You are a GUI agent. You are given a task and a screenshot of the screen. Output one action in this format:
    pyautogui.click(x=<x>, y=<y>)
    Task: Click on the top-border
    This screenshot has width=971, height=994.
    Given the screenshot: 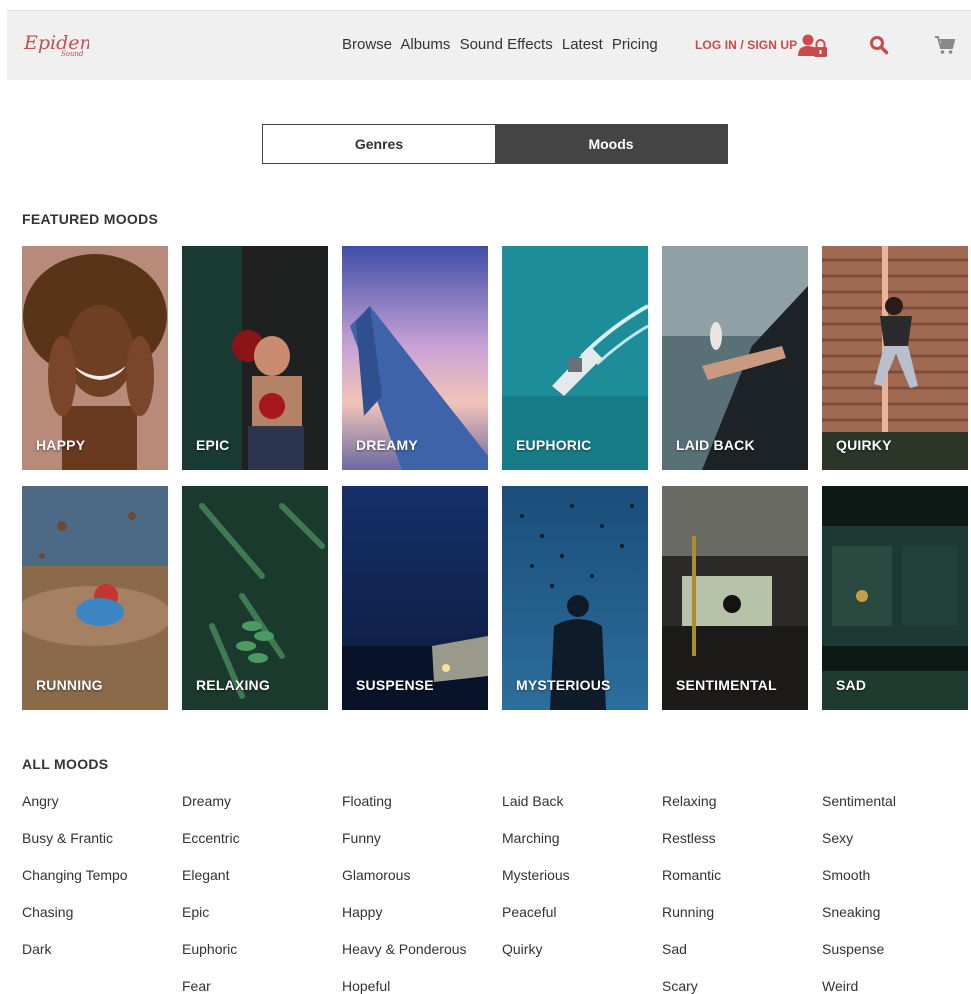 What is the action you would take?
    pyautogui.click(x=485, y=5)
    